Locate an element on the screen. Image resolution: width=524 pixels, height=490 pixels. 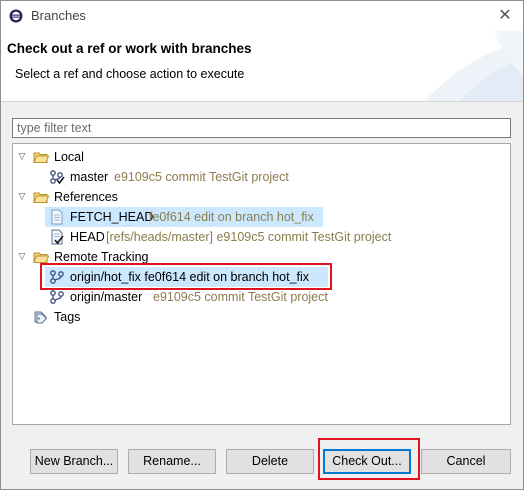
dialog-heading: Check out a ref or work with branches is located at coordinates (129, 48).